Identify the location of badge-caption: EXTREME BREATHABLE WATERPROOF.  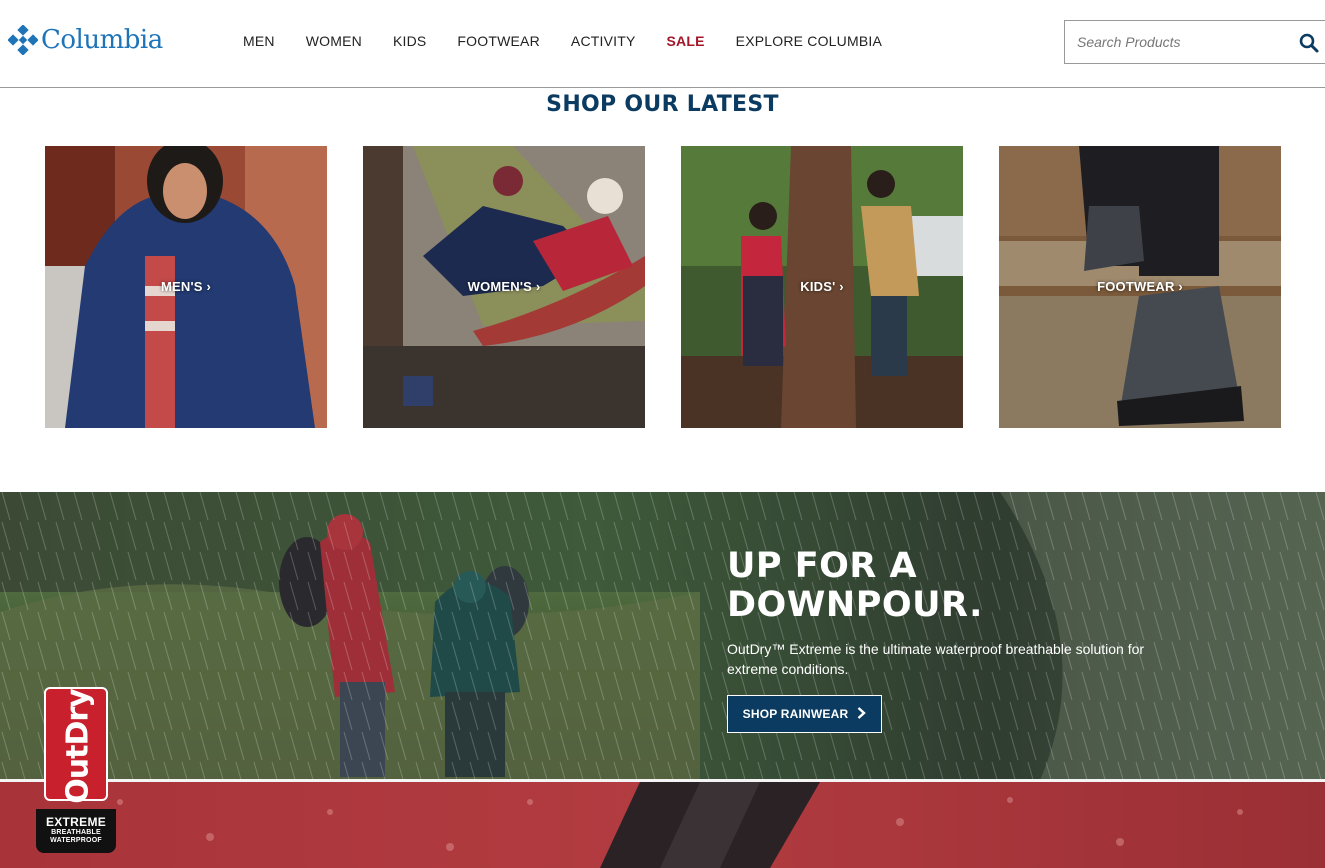
(76, 831).